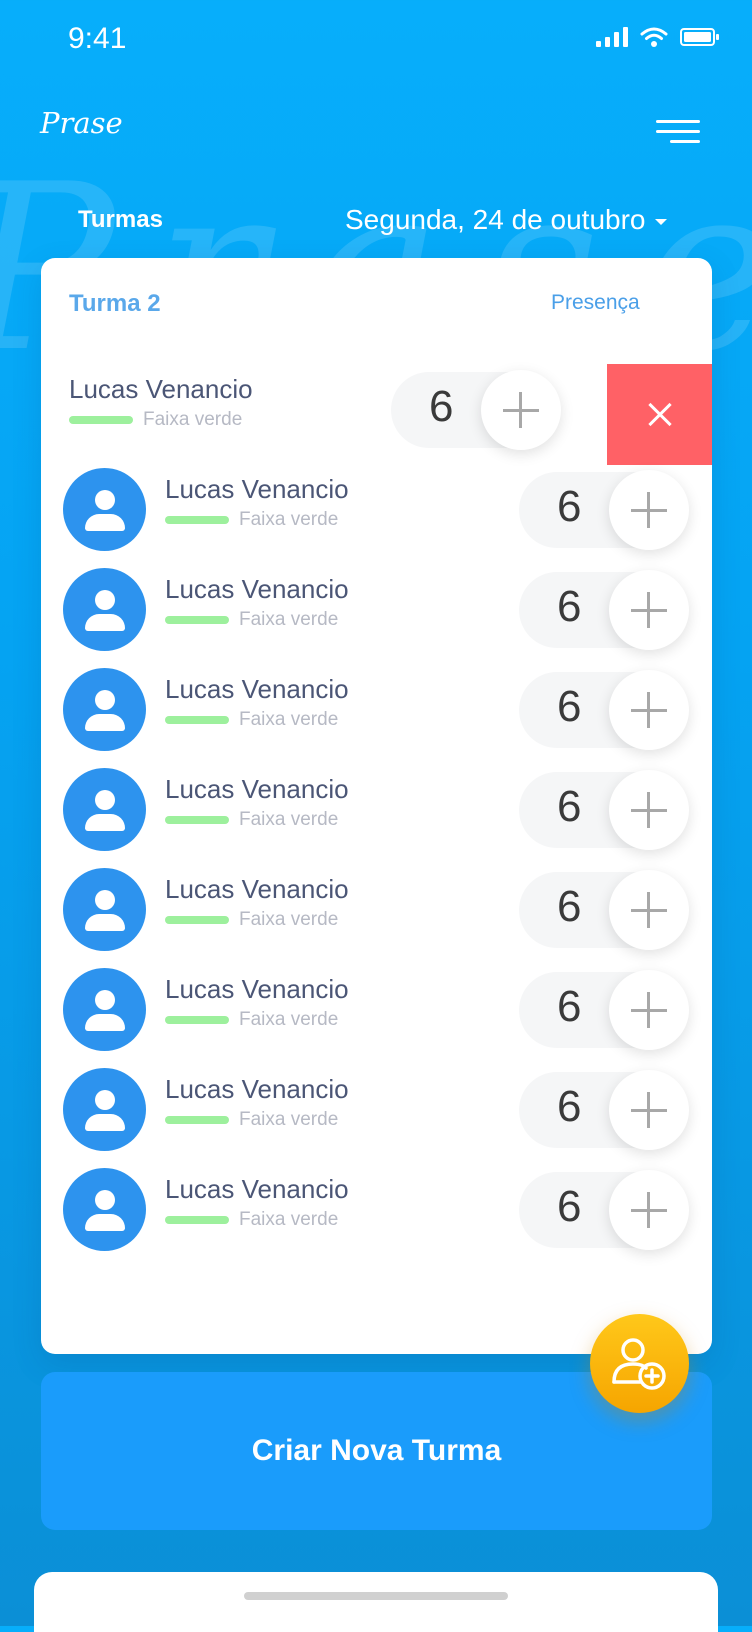 Image resolution: width=752 pixels, height=1632 pixels. What do you see at coordinates (115, 303) in the screenshot?
I see `class-title: Turma 2` at bounding box center [115, 303].